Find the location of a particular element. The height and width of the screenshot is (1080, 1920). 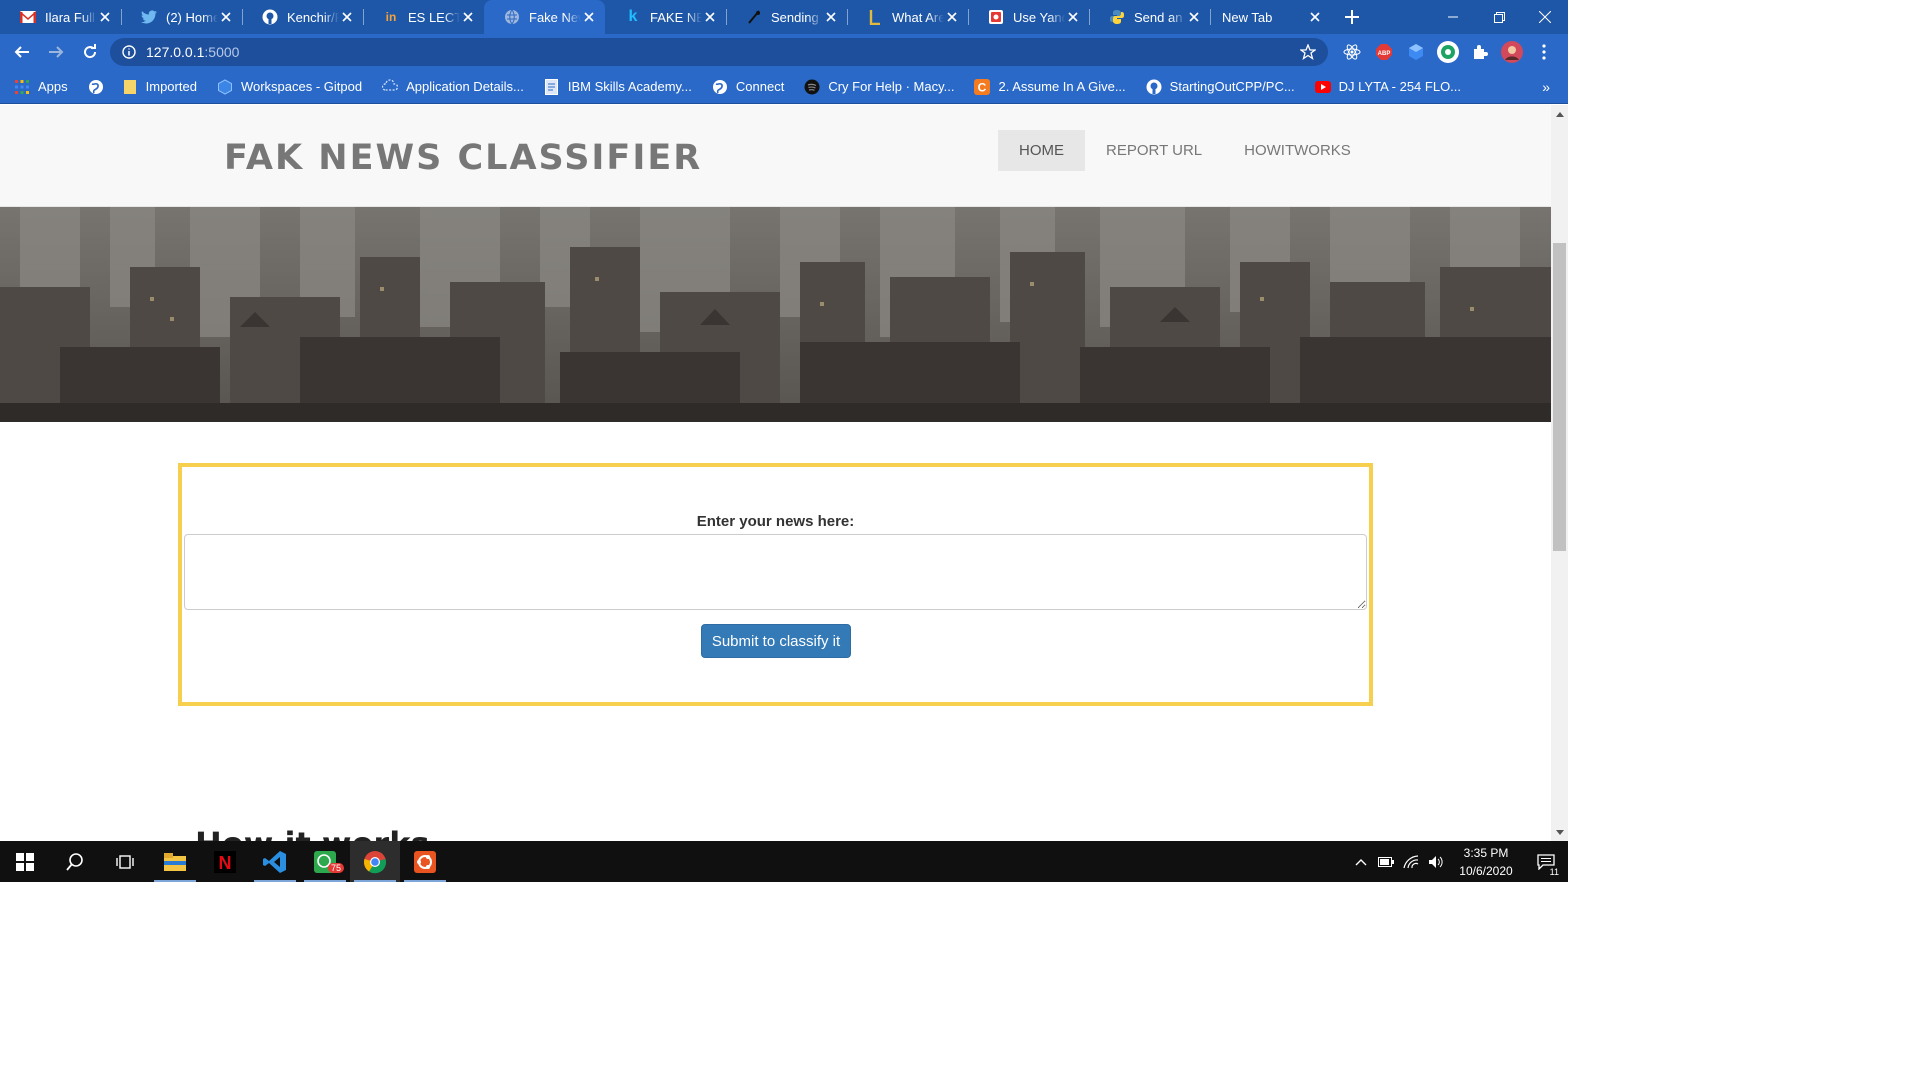

netflix-app: N is located at coordinates (225, 861).